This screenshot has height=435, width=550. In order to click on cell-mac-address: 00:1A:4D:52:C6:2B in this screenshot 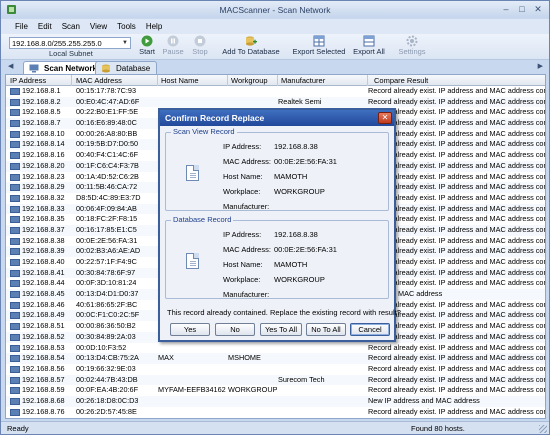, I will do `click(107, 176)`.